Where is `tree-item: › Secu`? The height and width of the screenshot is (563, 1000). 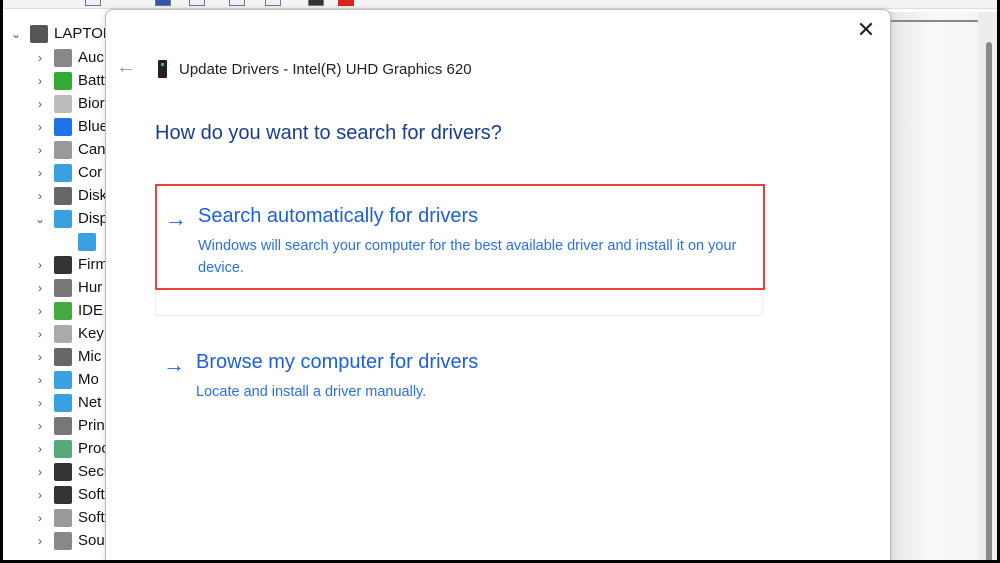
tree-item: › Secu is located at coordinates (73, 471).